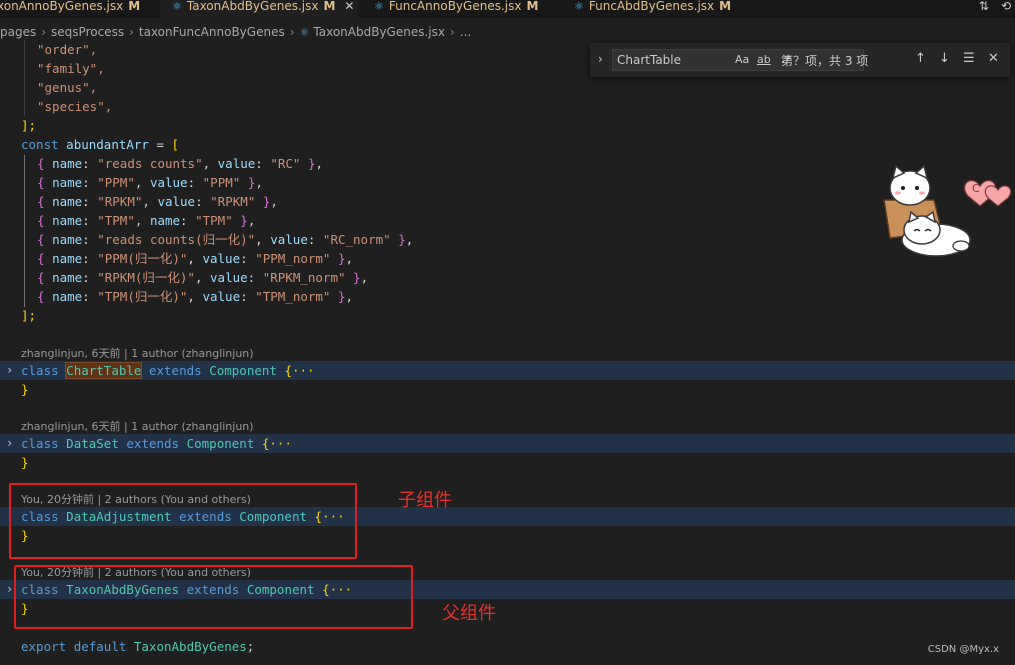 This screenshot has height=665, width=1015. What do you see at coordinates (100, 144) in the screenshot?
I see `code-line: const abundantArr = [` at bounding box center [100, 144].